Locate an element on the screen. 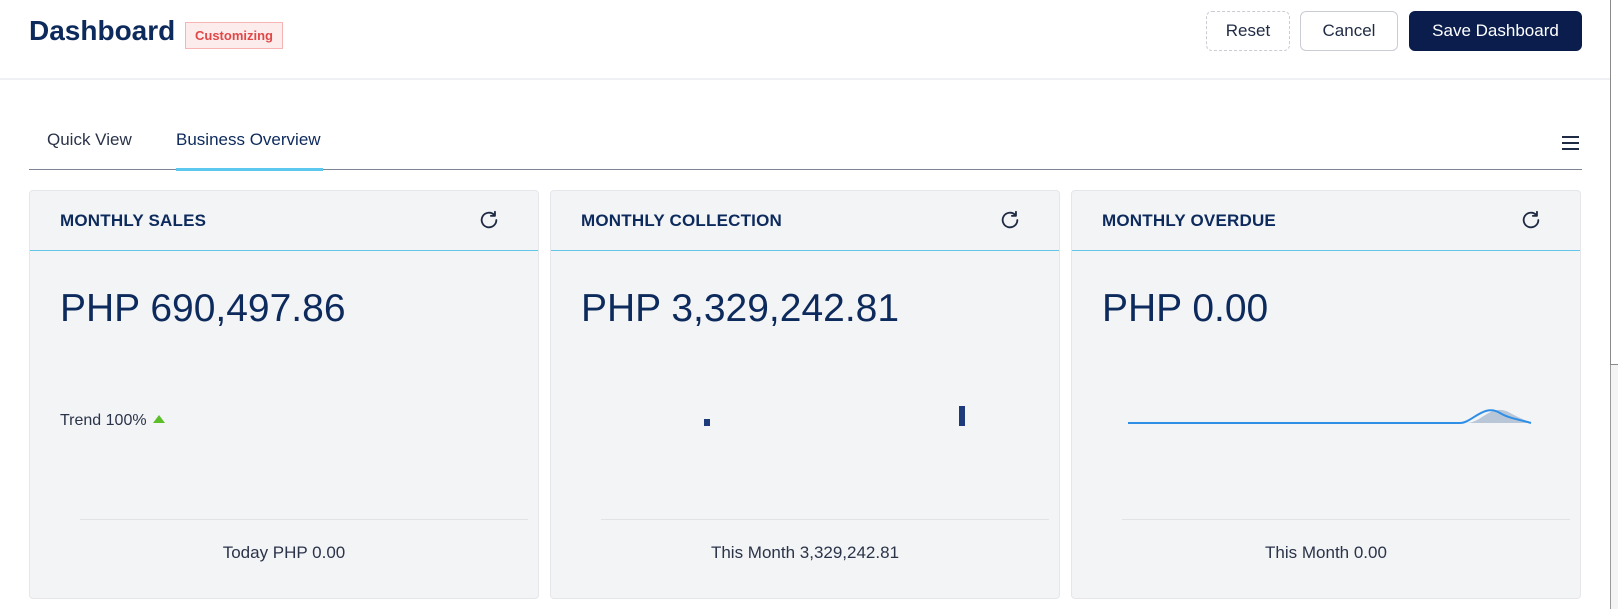 This screenshot has height=609, width=1618. card-header: MONTHLY SALES is located at coordinates (284, 221).